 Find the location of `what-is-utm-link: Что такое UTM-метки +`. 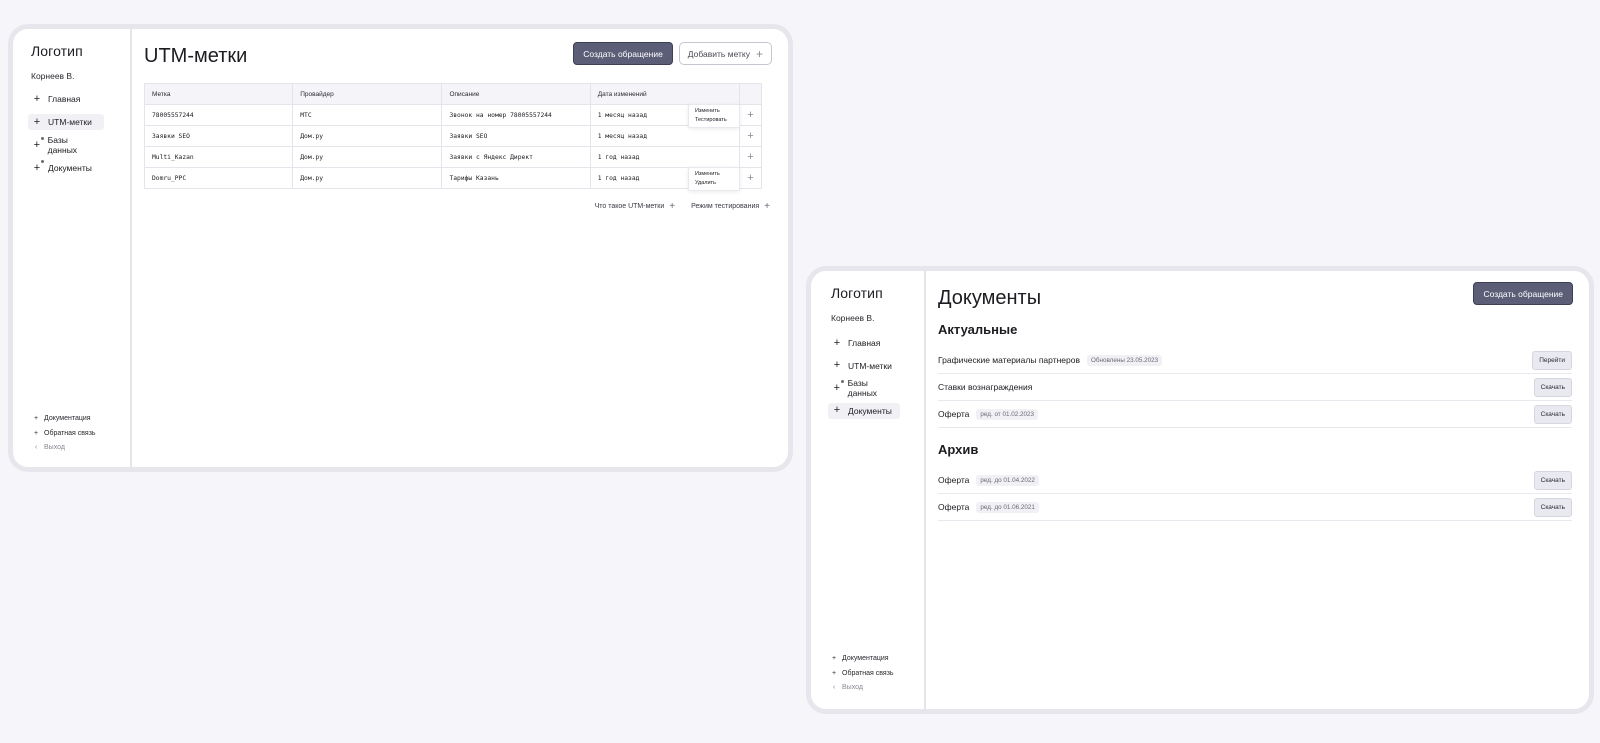

what-is-utm-link: Что такое UTM-метки + is located at coordinates (635, 206).